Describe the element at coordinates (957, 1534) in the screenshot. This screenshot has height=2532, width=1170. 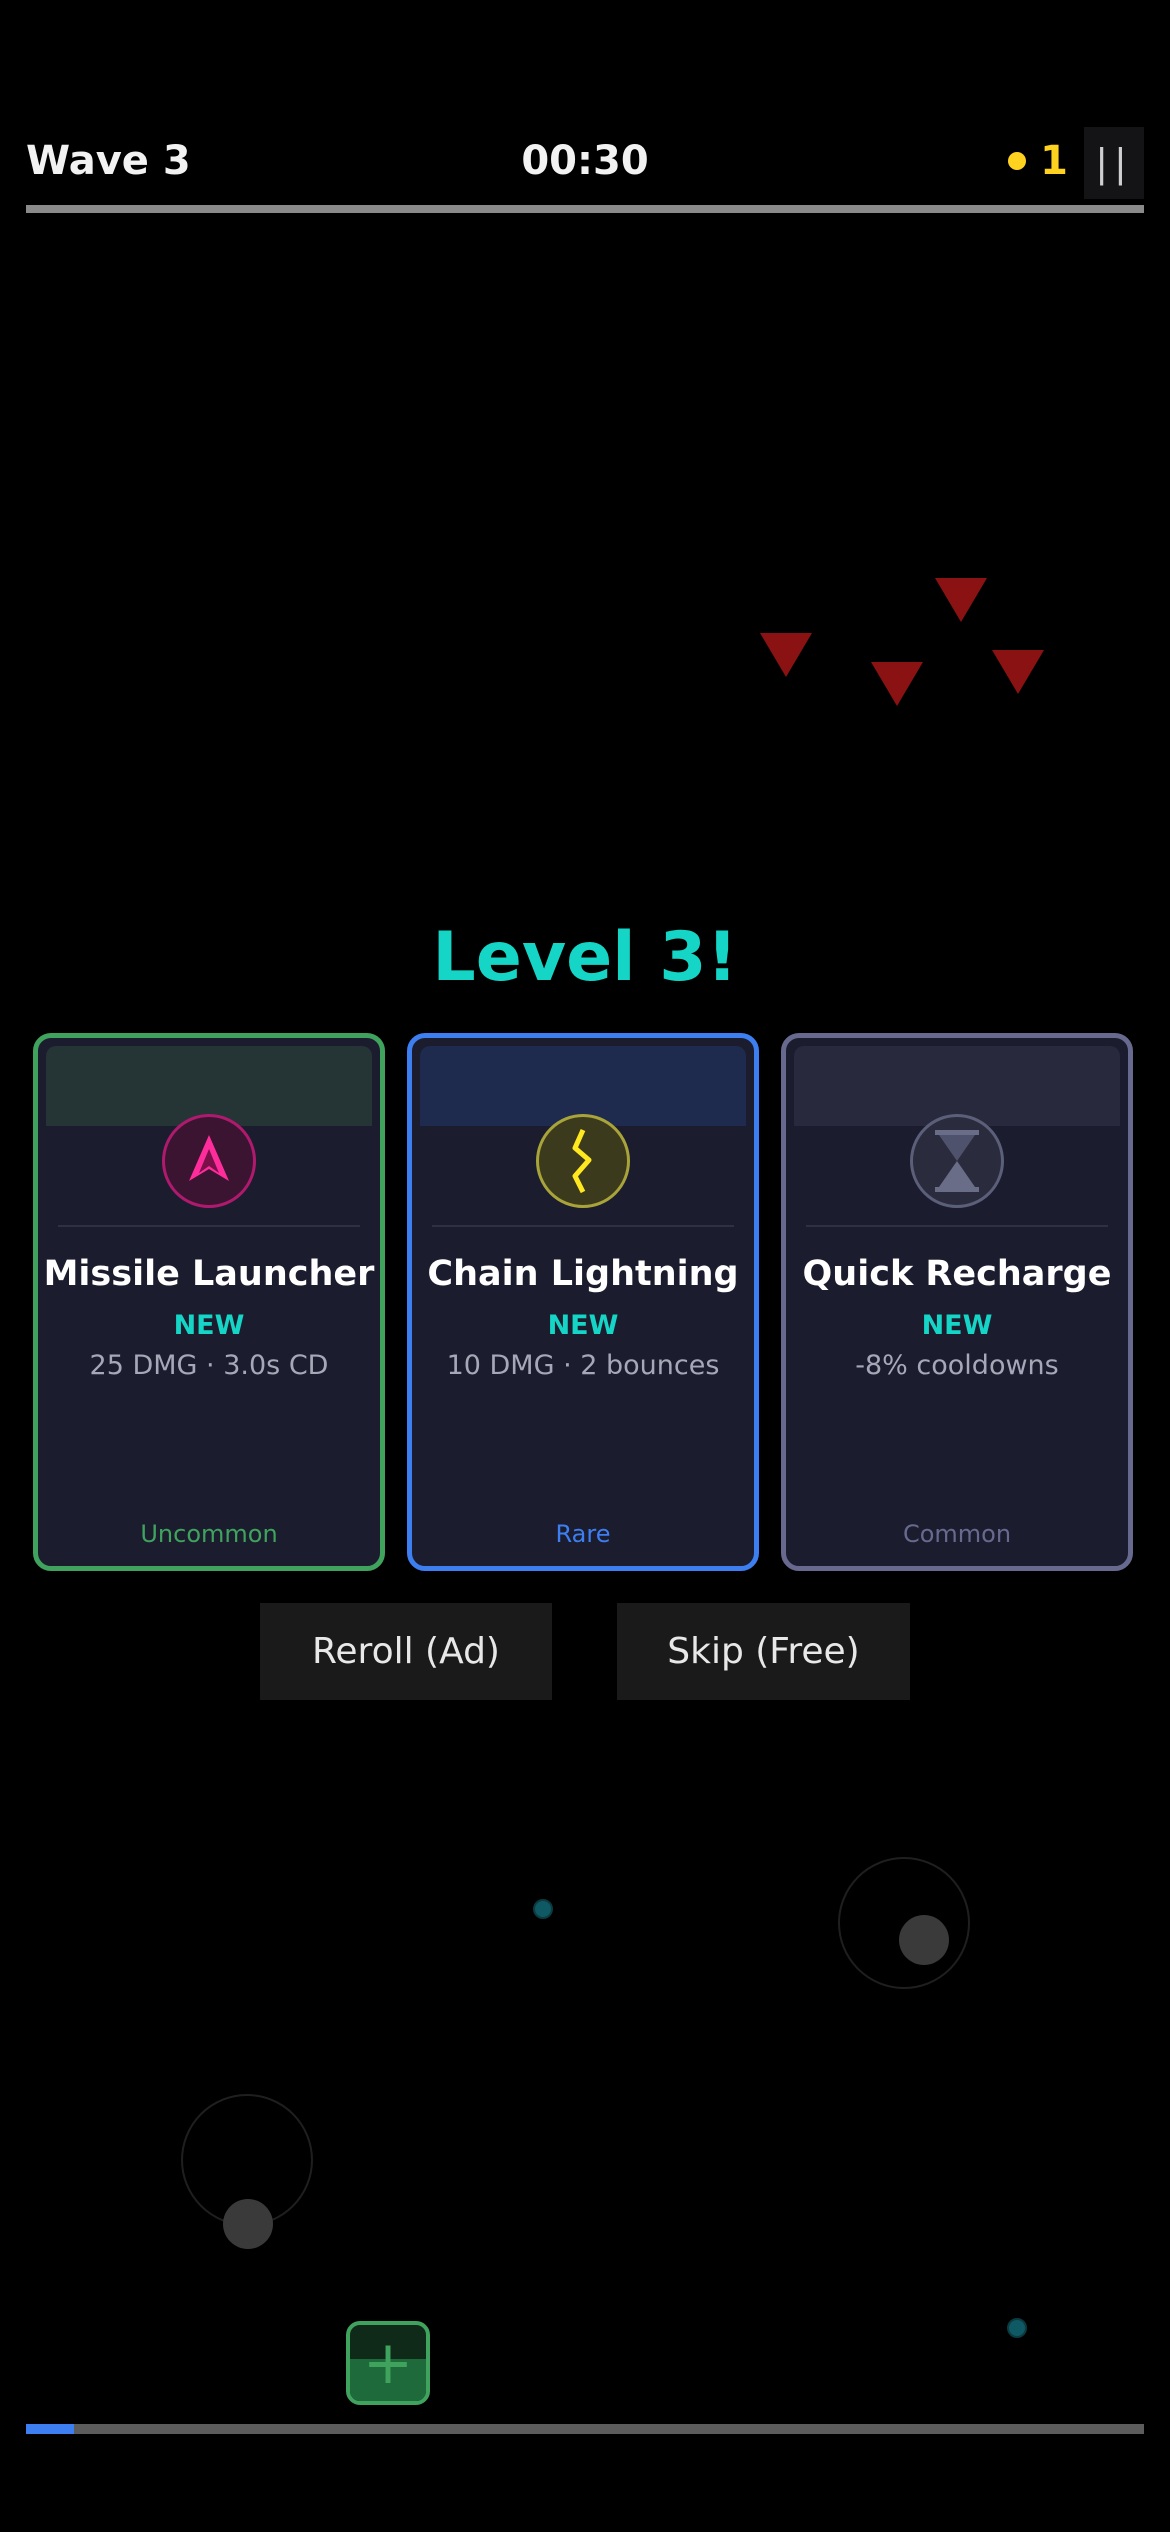
I see `card-rarity: Common` at that location.